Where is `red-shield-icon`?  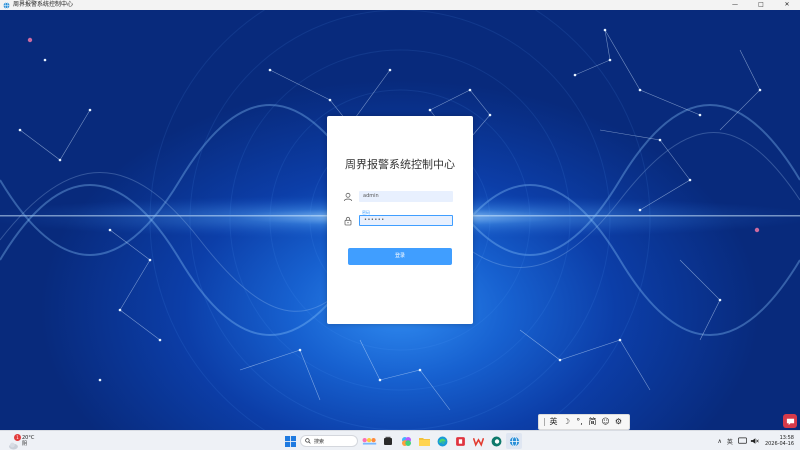 red-shield-icon is located at coordinates (460, 441).